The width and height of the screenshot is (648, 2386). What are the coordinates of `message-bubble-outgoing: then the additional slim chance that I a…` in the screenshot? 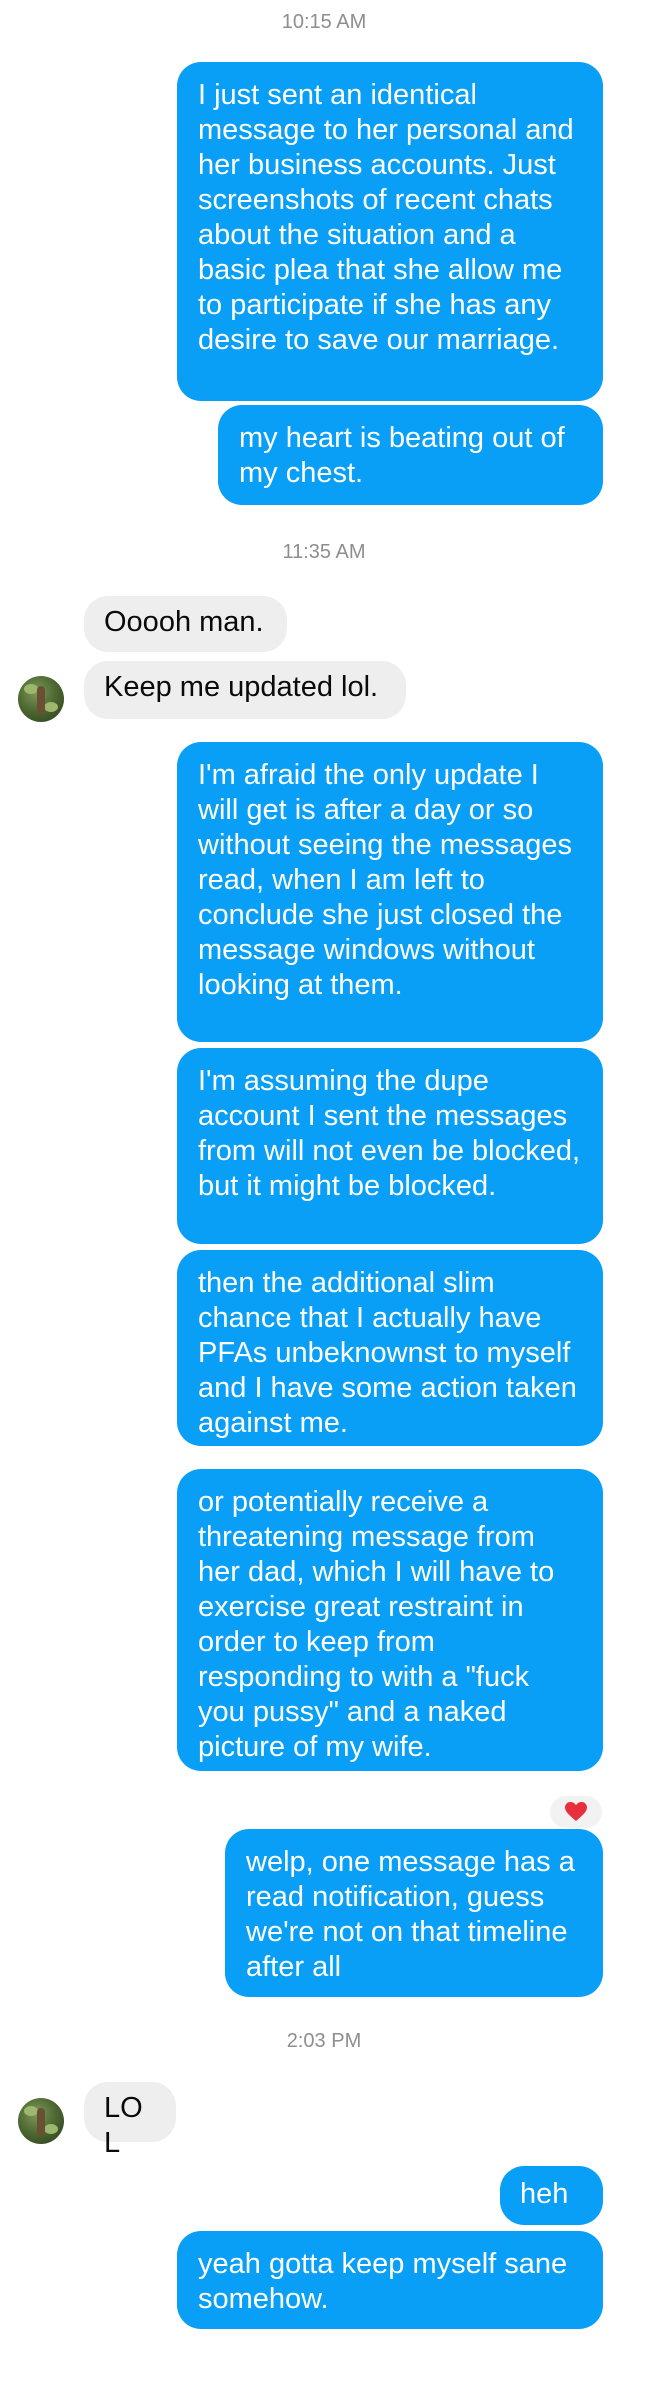 It's located at (390, 1348).